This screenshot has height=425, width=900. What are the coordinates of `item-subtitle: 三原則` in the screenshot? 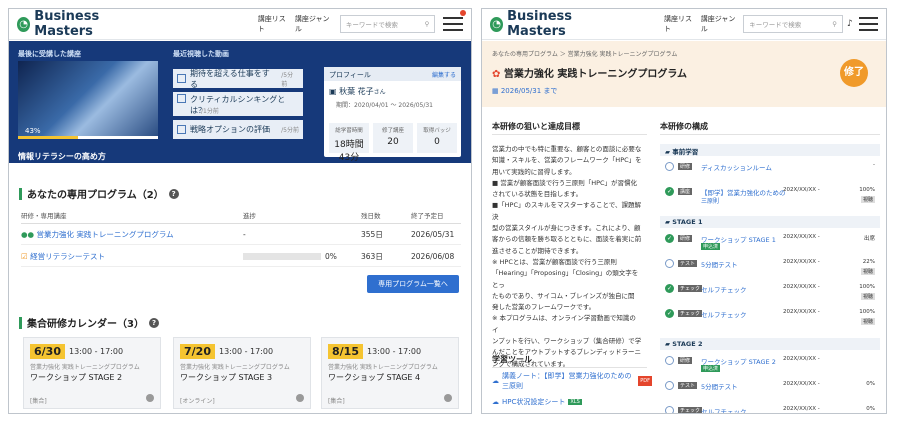 It's located at (710, 200).